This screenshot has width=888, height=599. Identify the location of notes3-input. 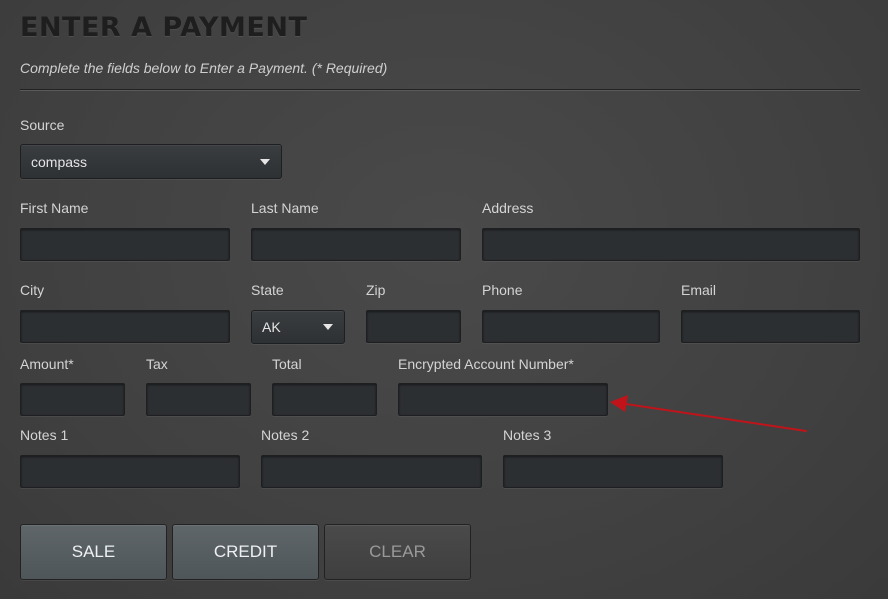
(613, 471).